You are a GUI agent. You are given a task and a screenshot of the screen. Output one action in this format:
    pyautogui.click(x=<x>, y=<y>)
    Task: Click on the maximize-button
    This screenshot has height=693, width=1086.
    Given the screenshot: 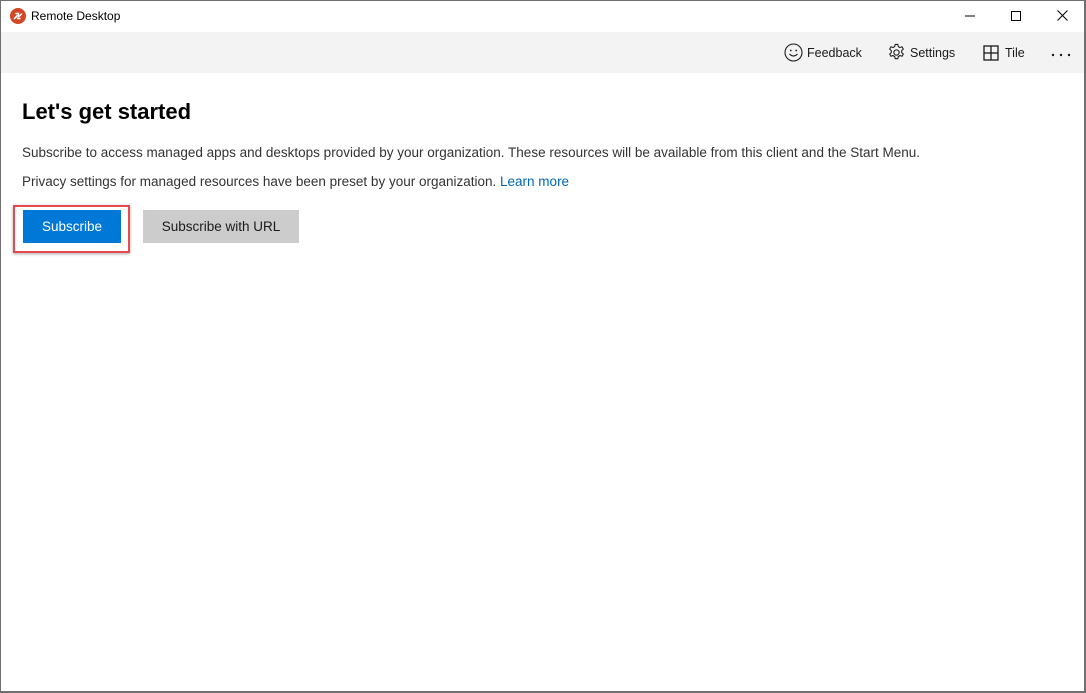 What is the action you would take?
    pyautogui.click(x=1016, y=16)
    